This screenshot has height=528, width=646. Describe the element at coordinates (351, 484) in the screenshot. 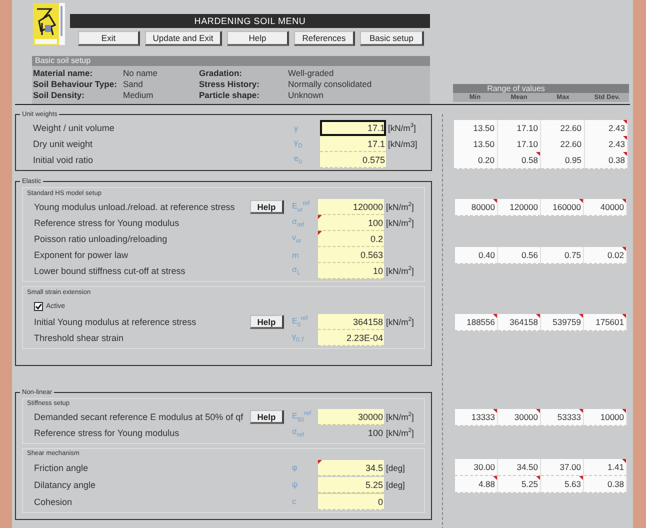

I see `value-field: 5.25` at that location.